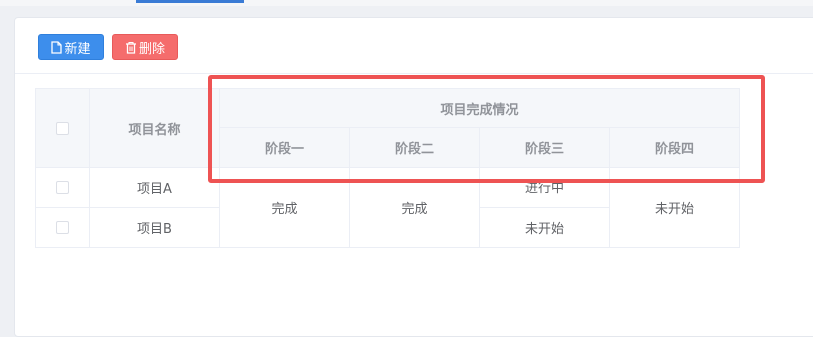 The image size is (813, 337). I want to click on project-name-cell: 项目A, so click(154, 187).